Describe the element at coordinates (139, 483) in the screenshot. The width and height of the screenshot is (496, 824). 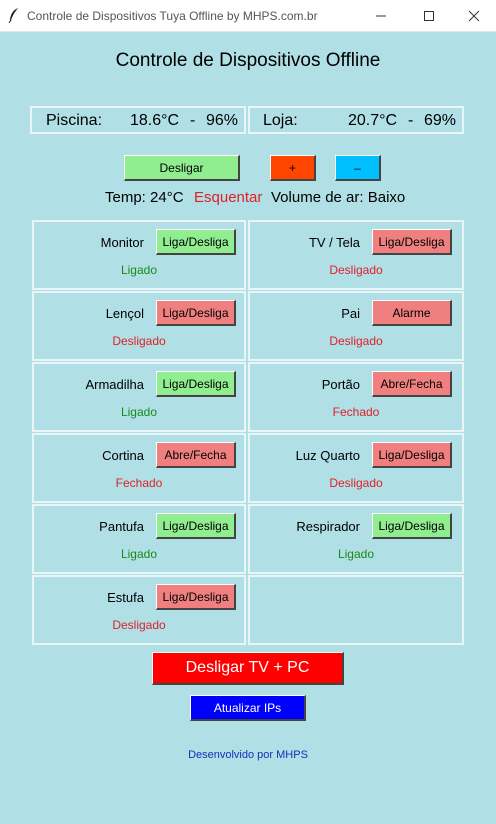
I see `device-status-cortina: Fechado` at that location.